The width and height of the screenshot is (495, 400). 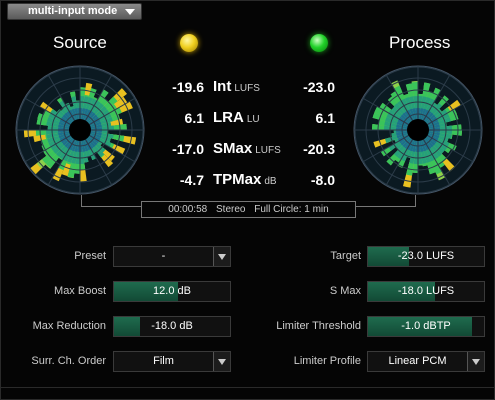 I want to click on metric-row-integrated: -19.6 Int LUFS -23.0, so click(x=251, y=88).